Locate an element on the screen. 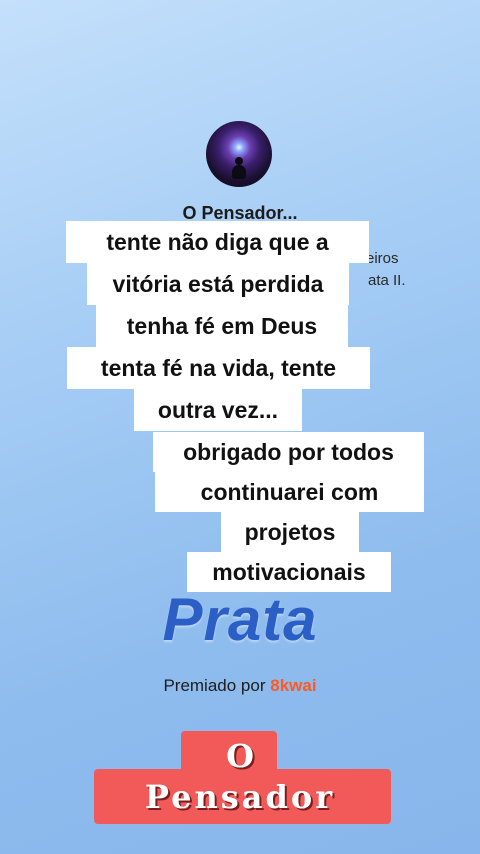 The height and width of the screenshot is (854, 480). award-tier-title: Prata is located at coordinates (240, 619).